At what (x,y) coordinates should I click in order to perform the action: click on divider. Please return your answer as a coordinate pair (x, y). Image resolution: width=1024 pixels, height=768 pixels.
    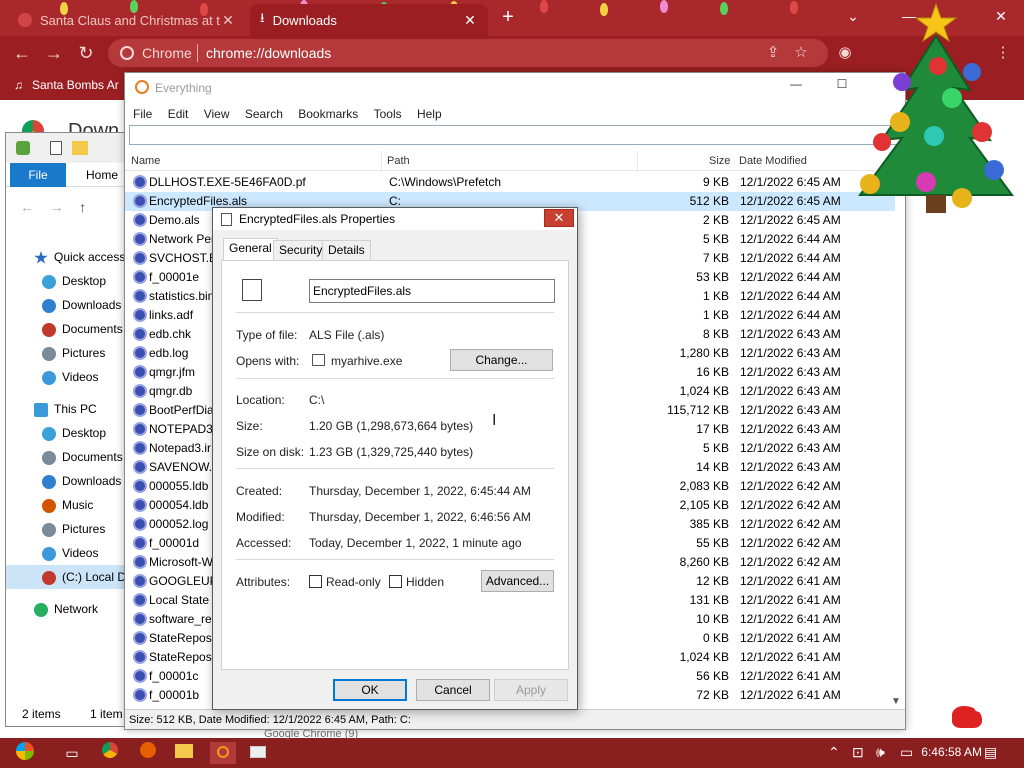
    Looking at the image, I should click on (395, 468).